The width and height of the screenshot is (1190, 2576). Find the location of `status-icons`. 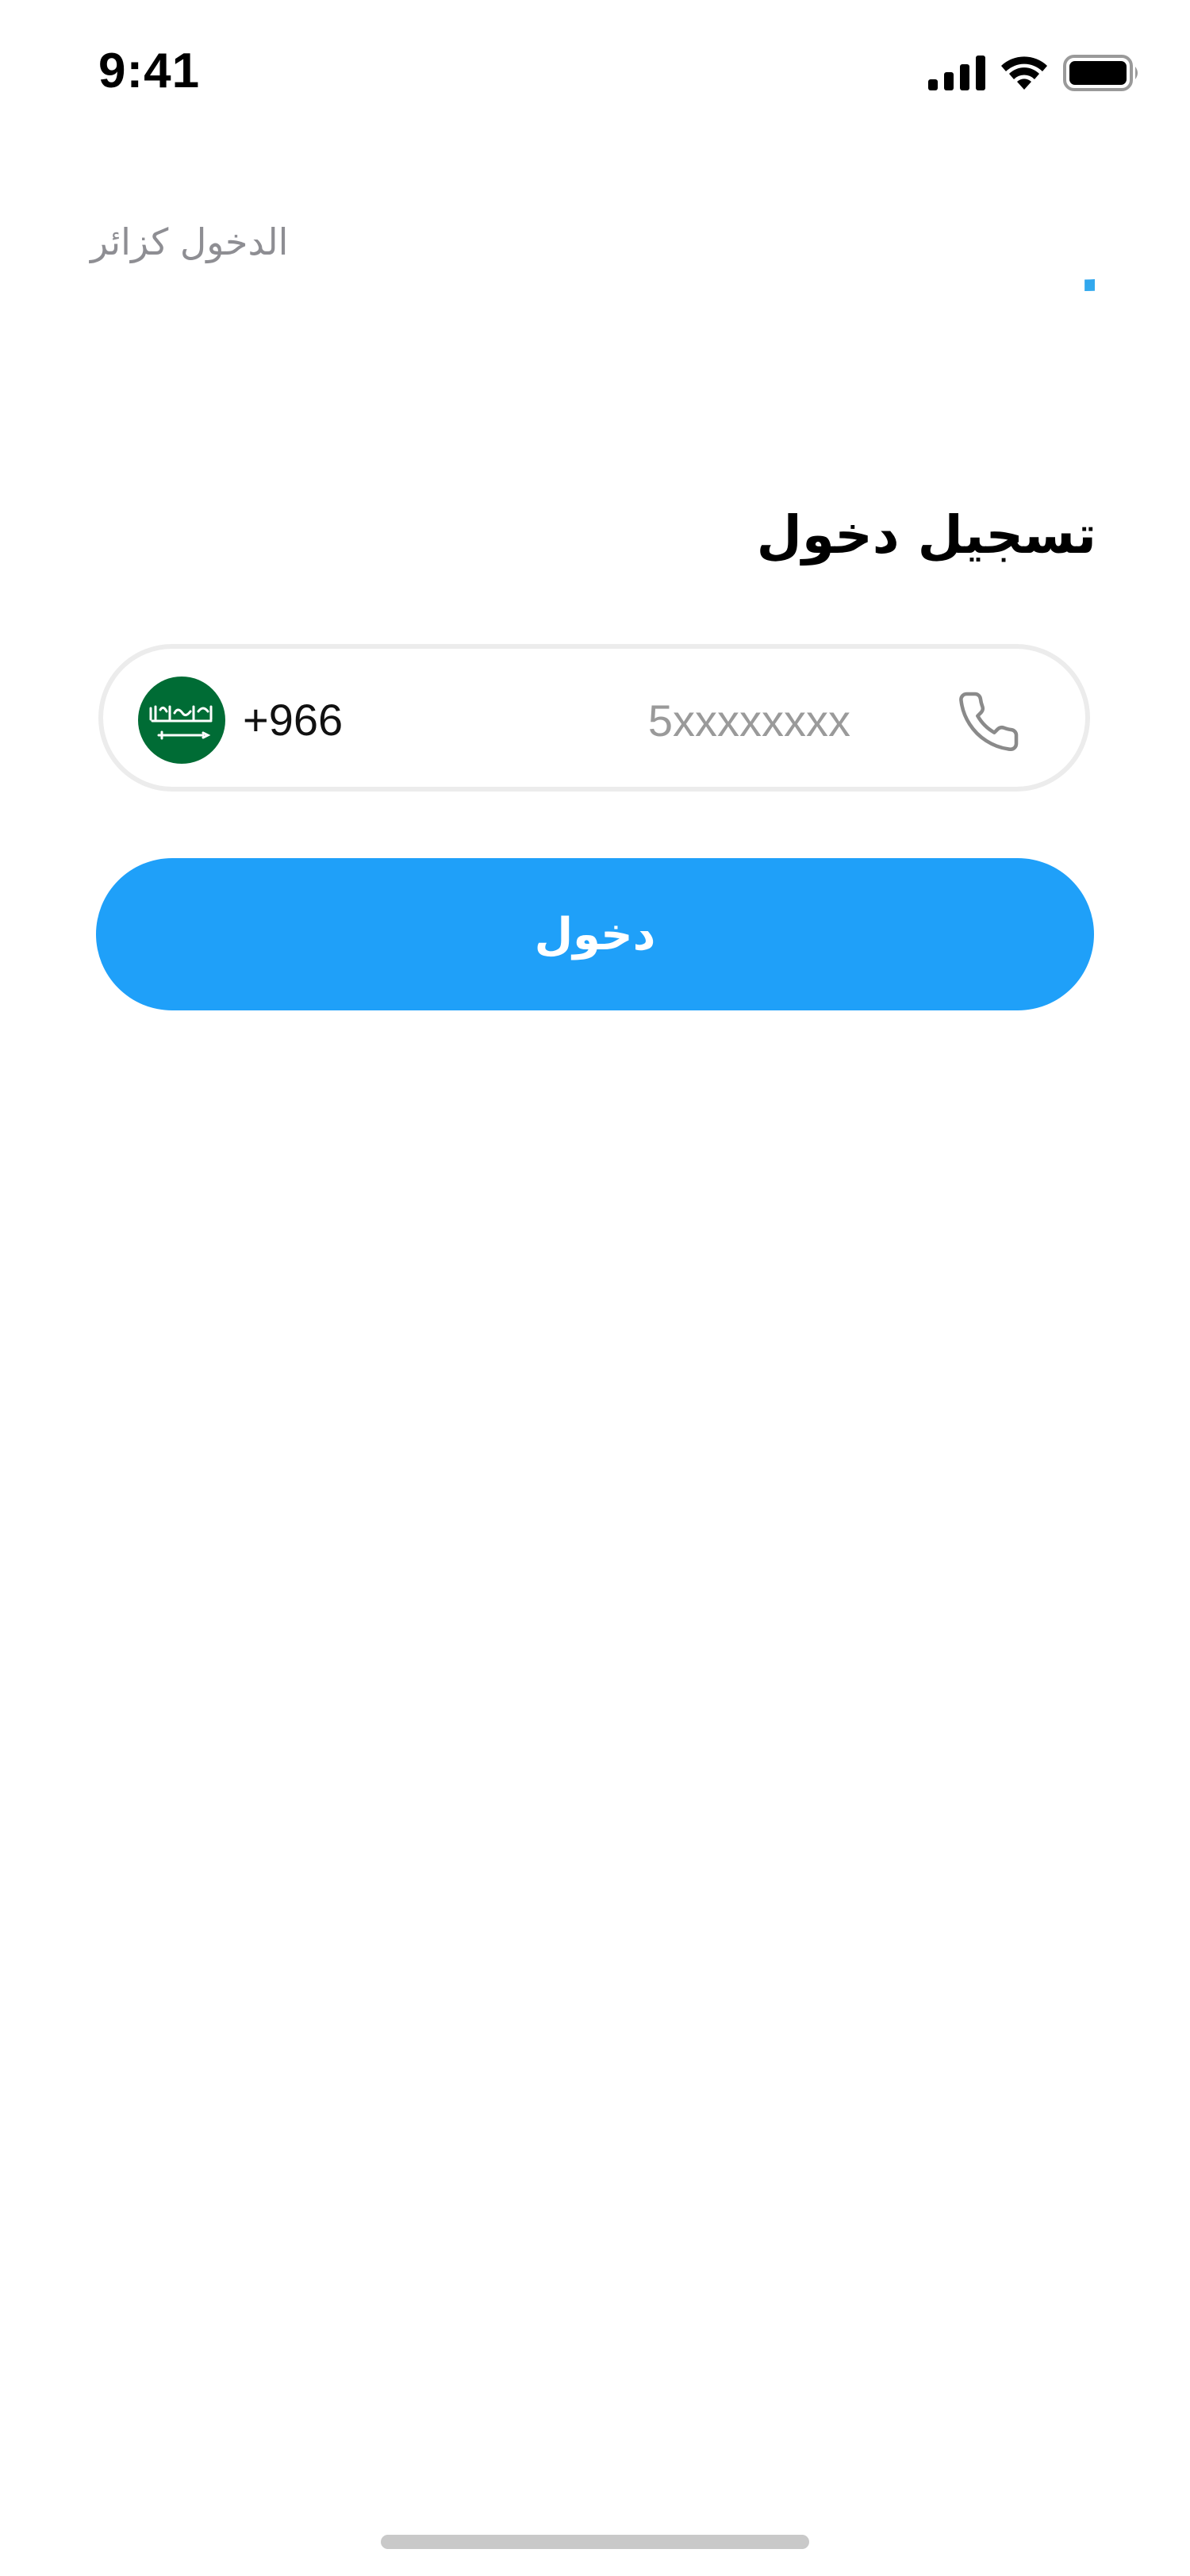

status-icons is located at coordinates (1034, 73).